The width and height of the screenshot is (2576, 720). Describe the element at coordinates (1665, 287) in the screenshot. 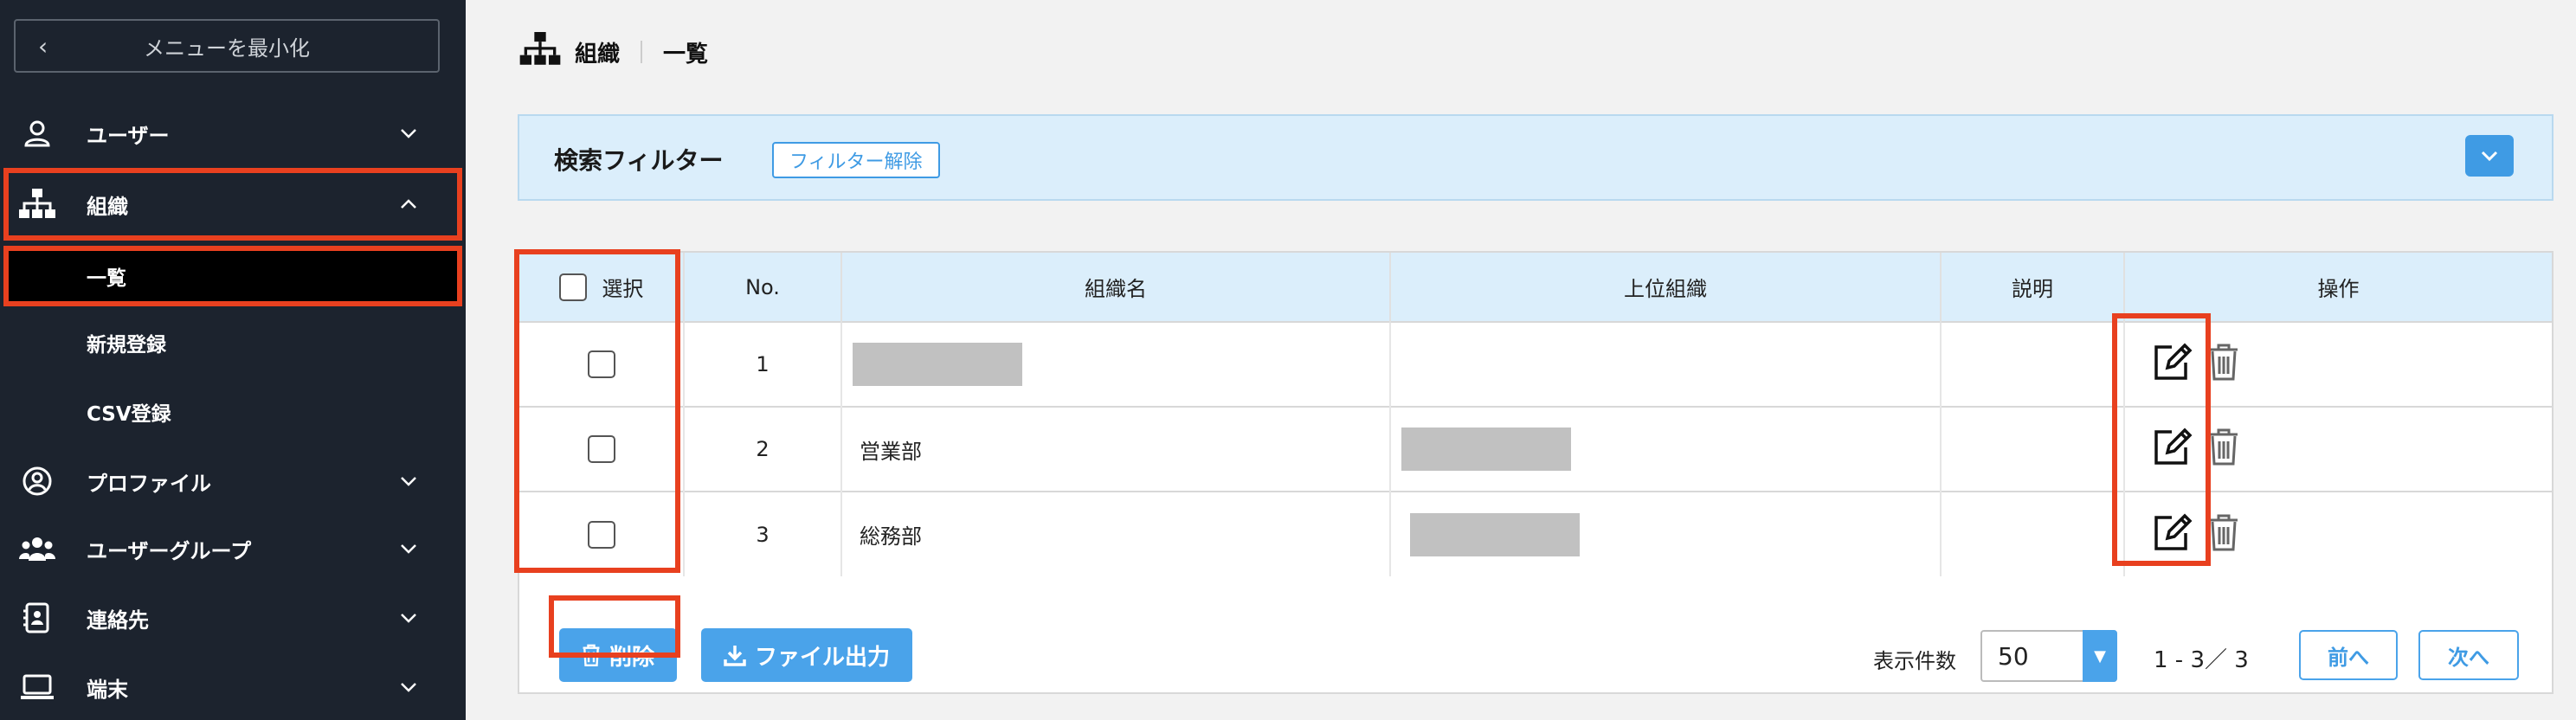

I see `column-header-parent-org: 上位組織` at that location.